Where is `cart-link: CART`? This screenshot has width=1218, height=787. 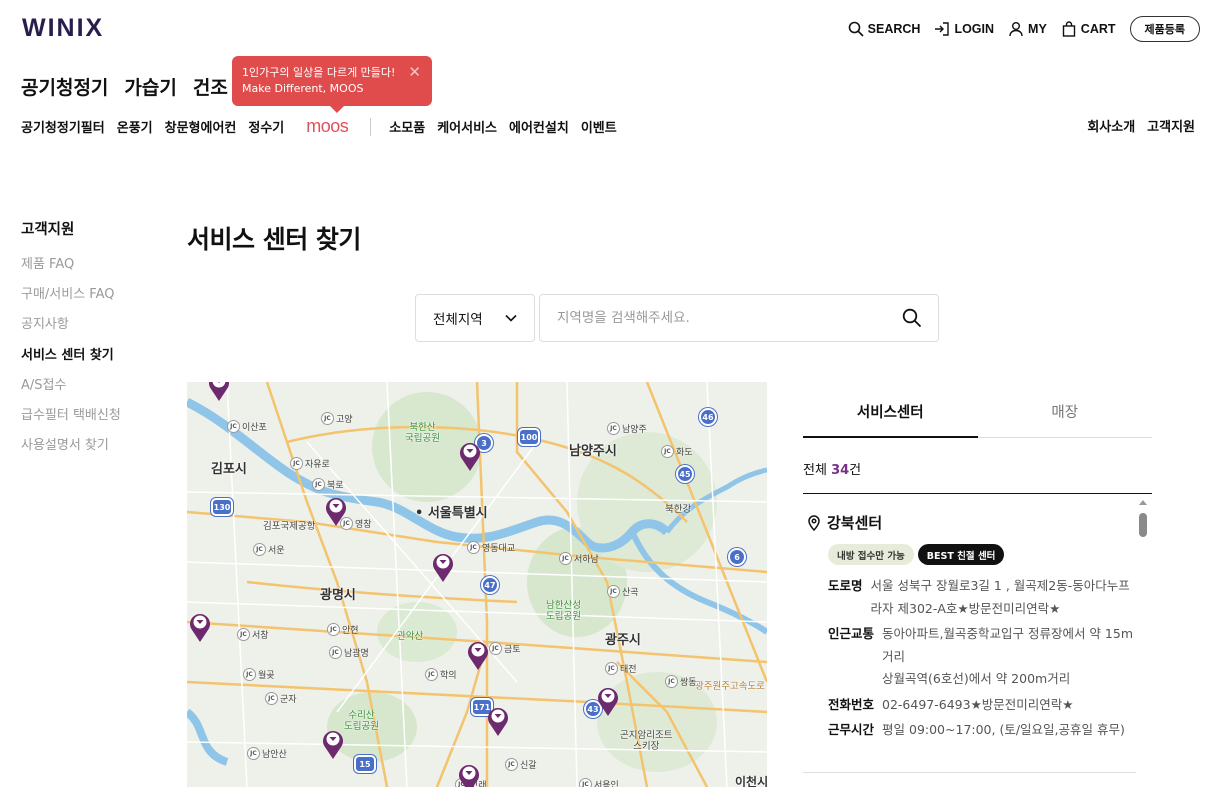
cart-link: CART is located at coordinates (1088, 29).